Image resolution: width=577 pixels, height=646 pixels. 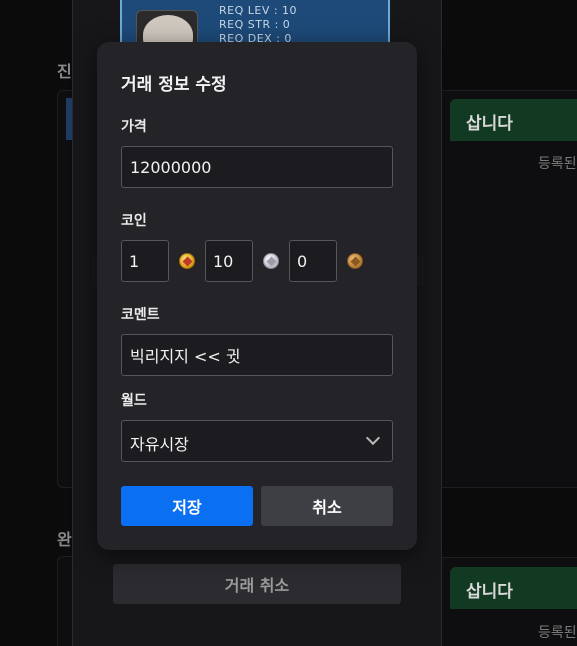 I want to click on buy-list-panel, so click(x=509, y=289).